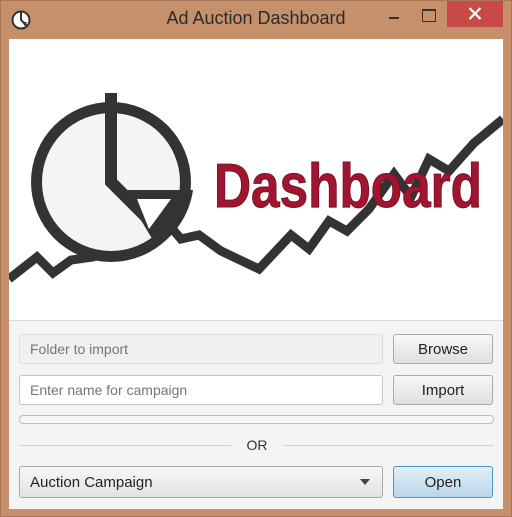 This screenshot has width=512, height=517. Describe the element at coordinates (112, 177) in the screenshot. I see `pie-chart-icon` at that location.